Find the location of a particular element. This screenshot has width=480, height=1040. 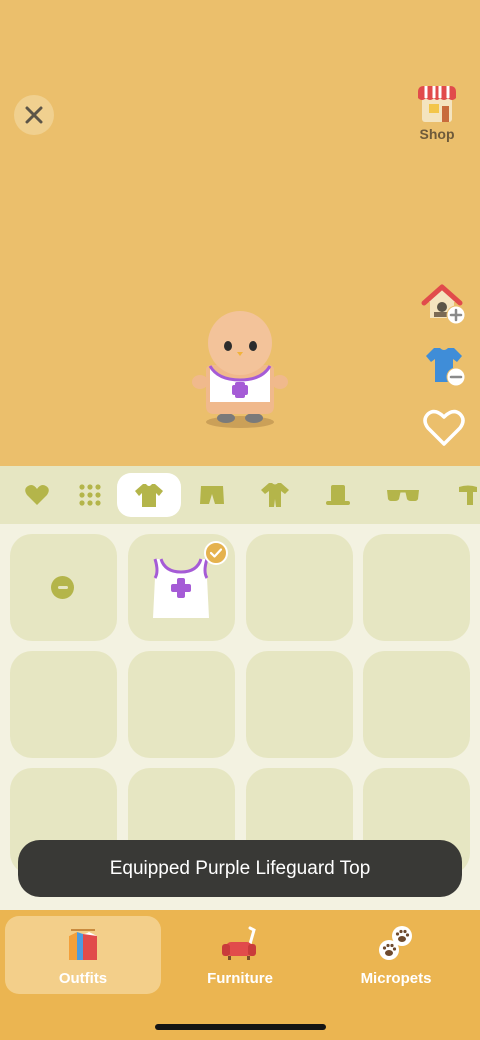

tab-glasses is located at coordinates (403, 495).